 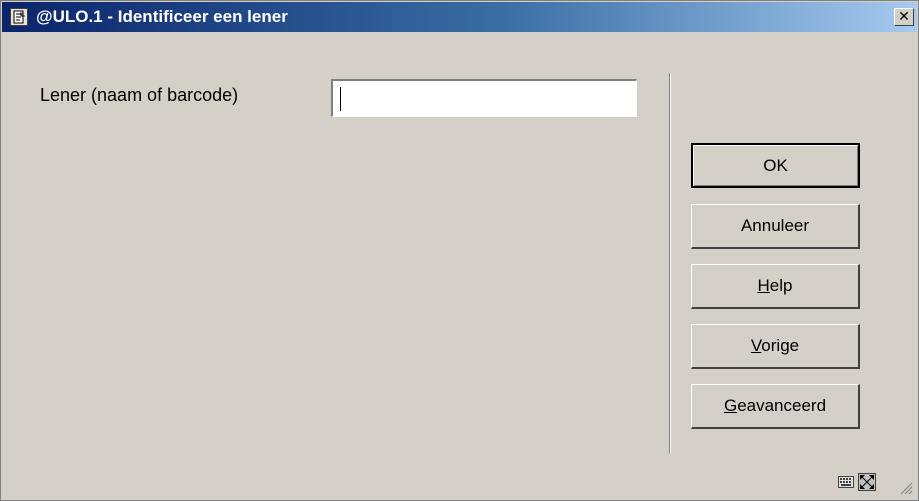 I want to click on text-caret, so click(x=340, y=99).